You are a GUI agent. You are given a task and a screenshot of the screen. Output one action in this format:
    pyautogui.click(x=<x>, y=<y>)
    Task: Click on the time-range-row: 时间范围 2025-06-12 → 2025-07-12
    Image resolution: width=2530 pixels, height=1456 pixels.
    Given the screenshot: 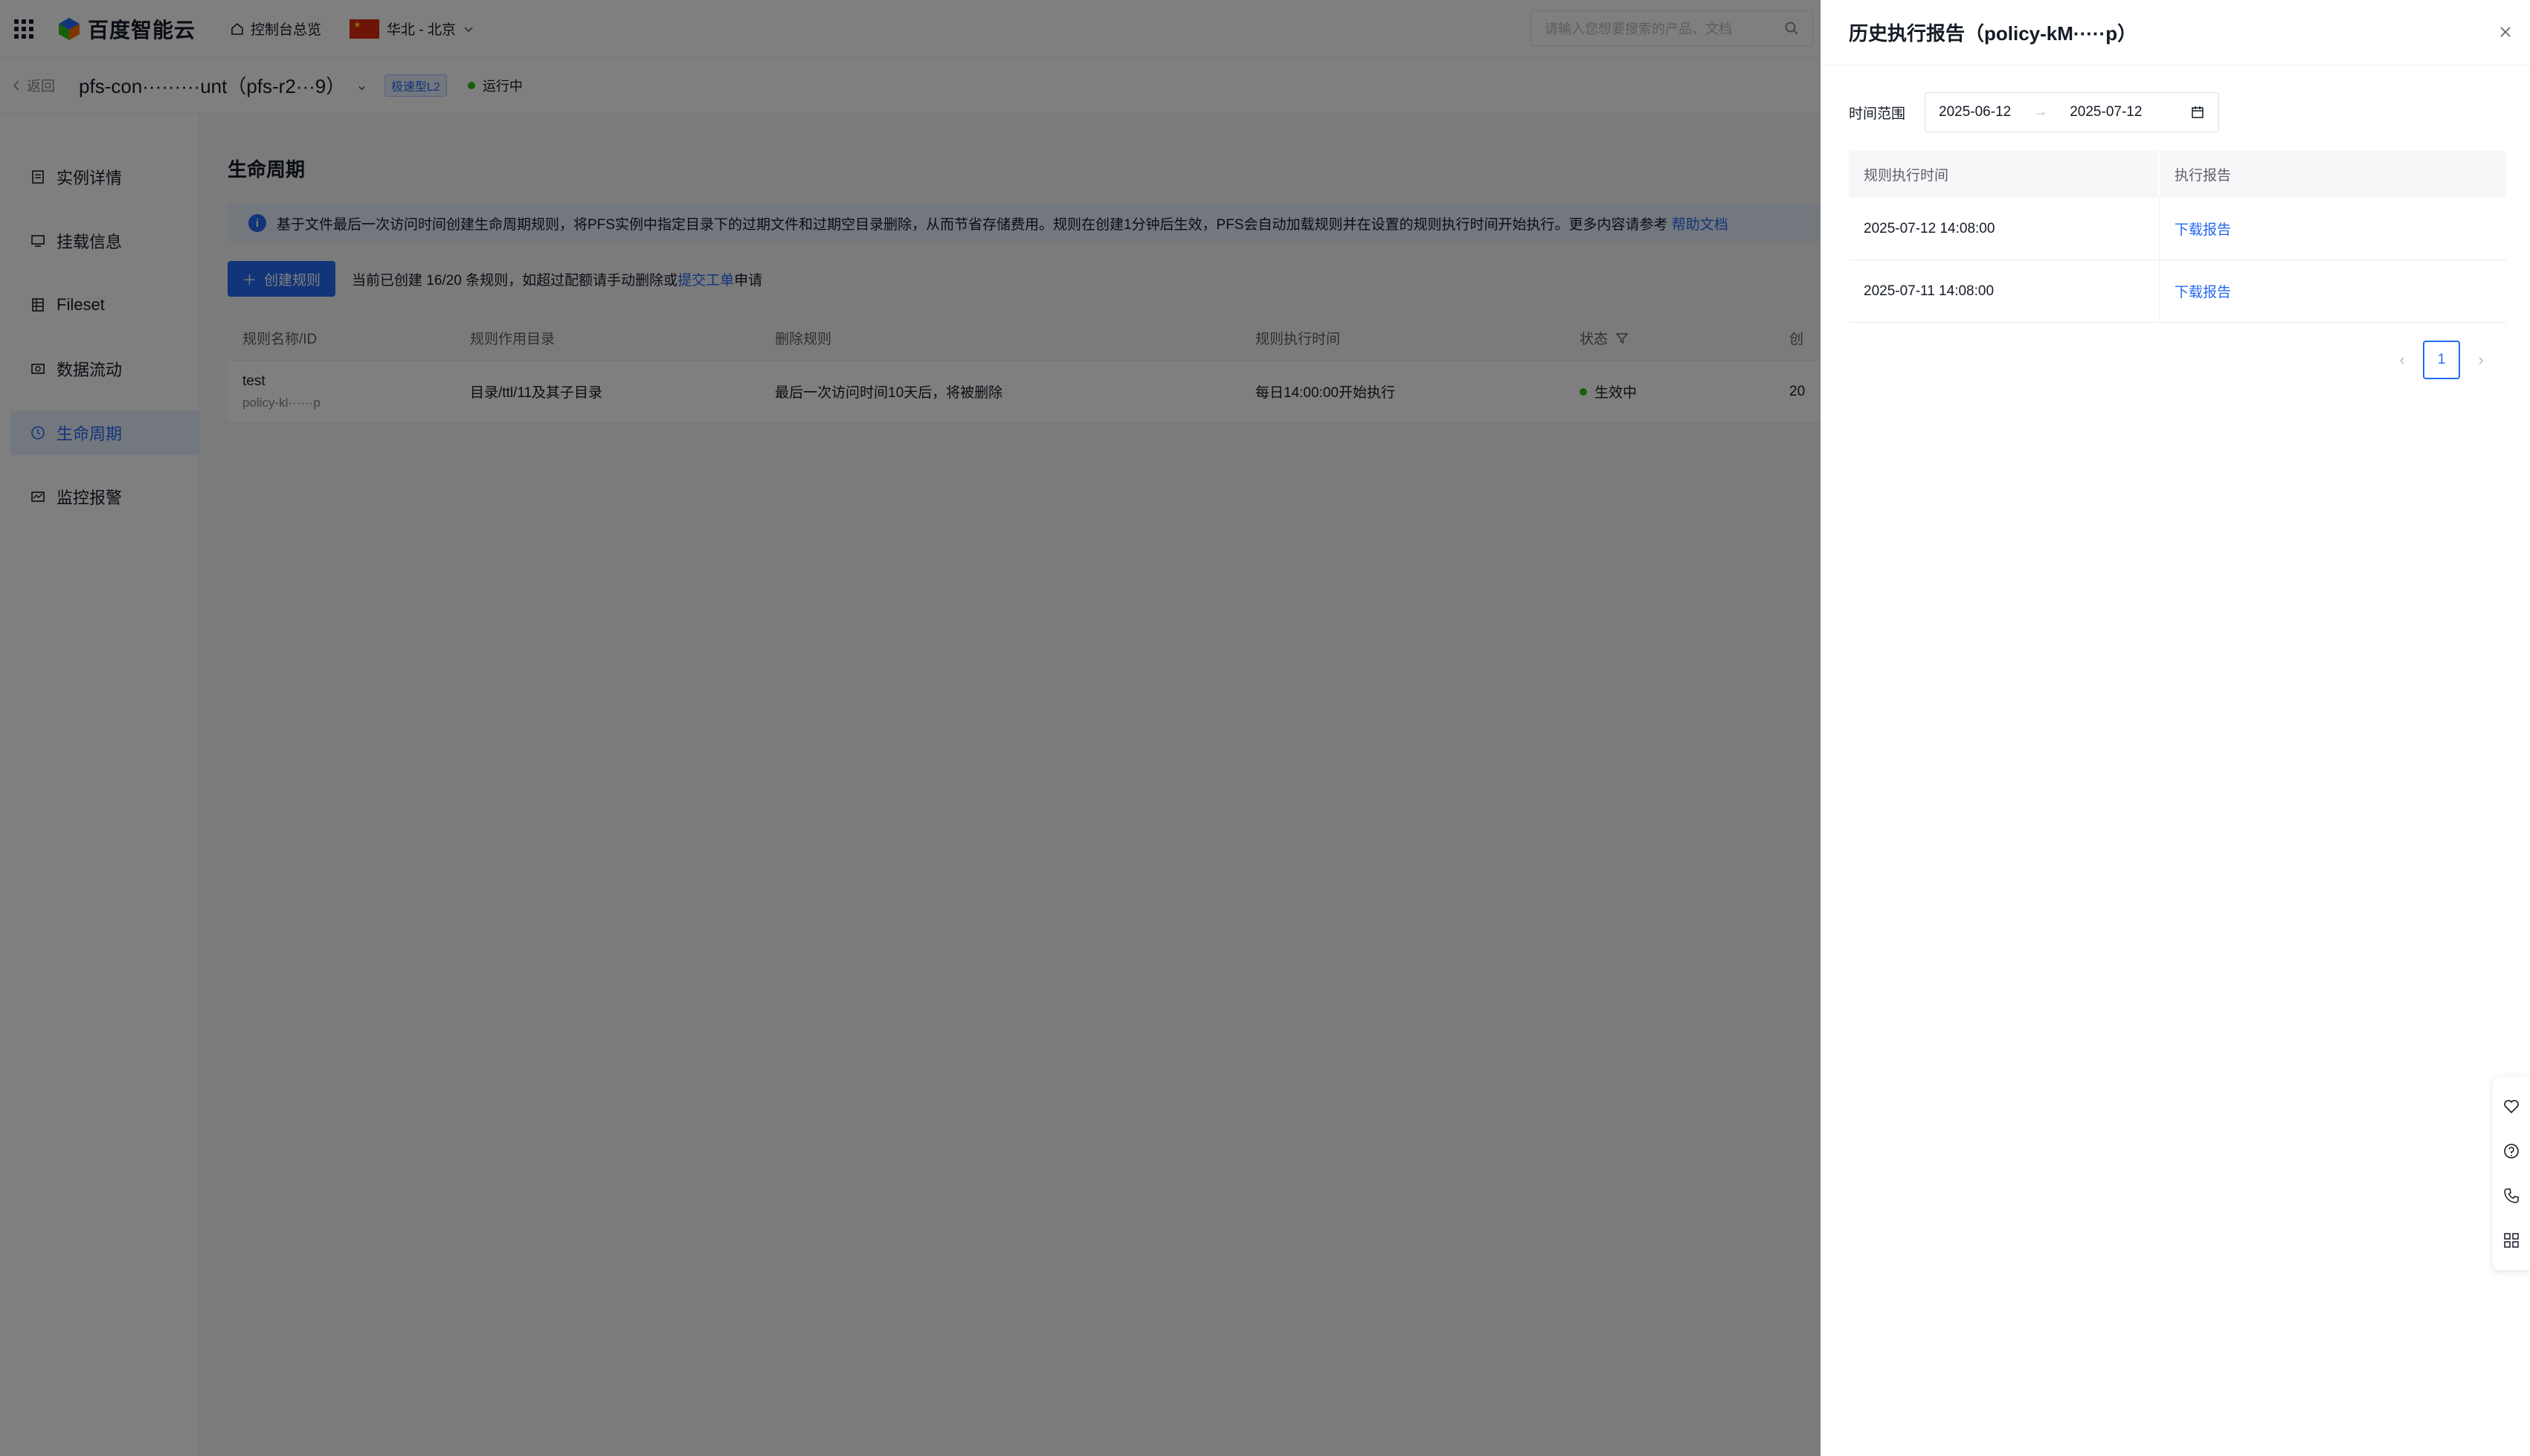 What is the action you would take?
    pyautogui.click(x=2034, y=112)
    